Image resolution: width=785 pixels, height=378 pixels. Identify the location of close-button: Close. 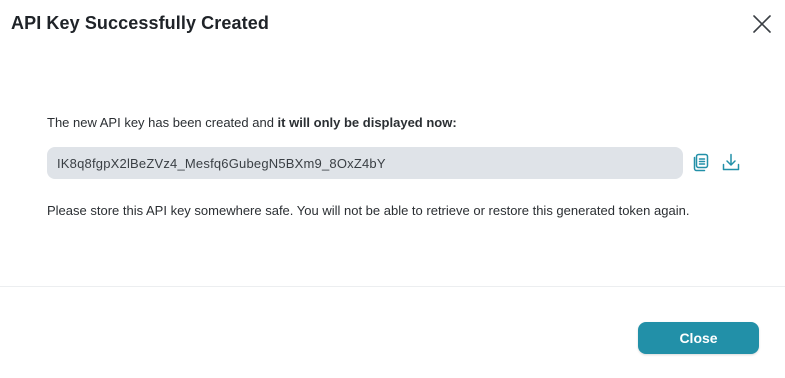
(698, 338).